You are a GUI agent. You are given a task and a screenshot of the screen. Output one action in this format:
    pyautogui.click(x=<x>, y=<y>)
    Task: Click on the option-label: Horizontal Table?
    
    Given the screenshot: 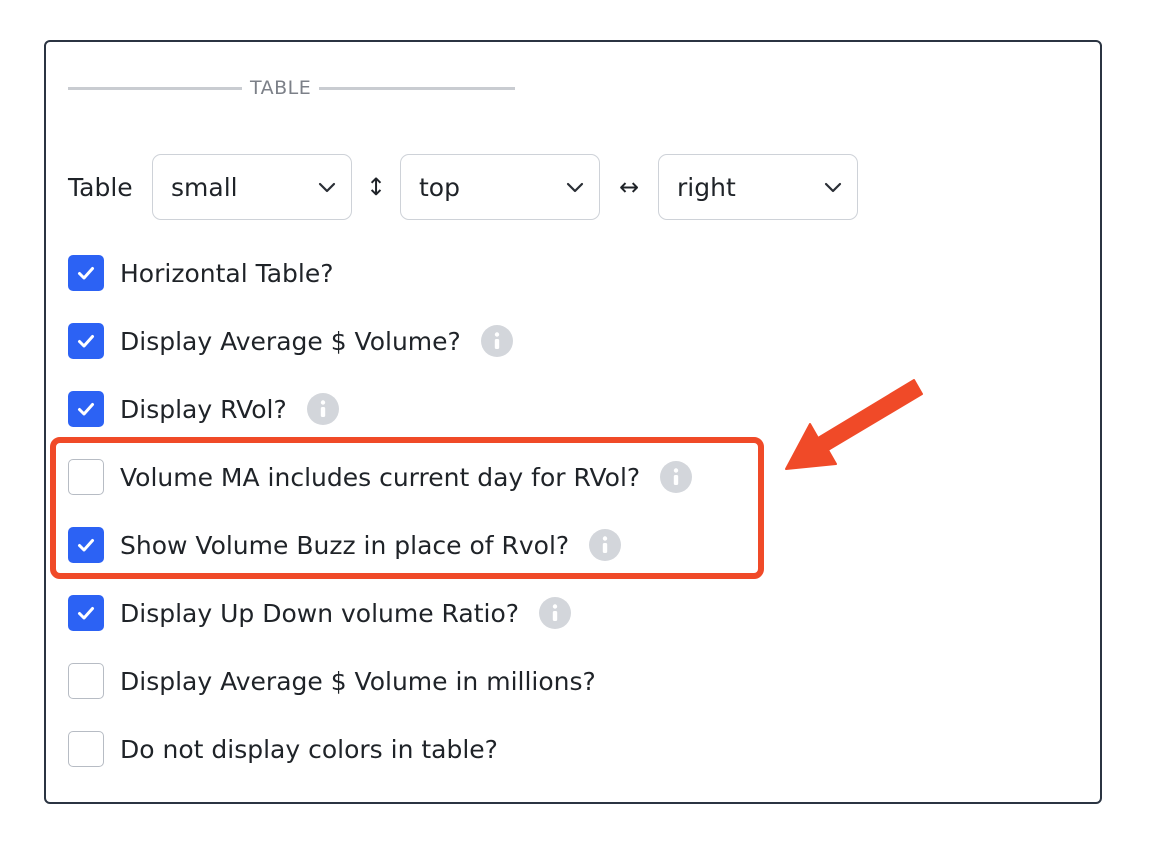 What is the action you would take?
    pyautogui.click(x=227, y=273)
    